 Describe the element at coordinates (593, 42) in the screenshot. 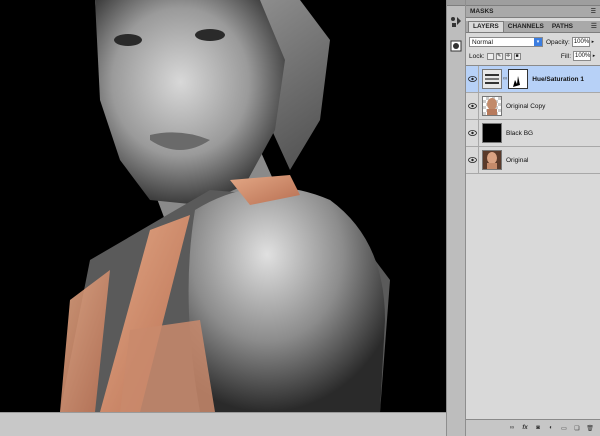

I see `opacity-slider-icon: ▸` at that location.